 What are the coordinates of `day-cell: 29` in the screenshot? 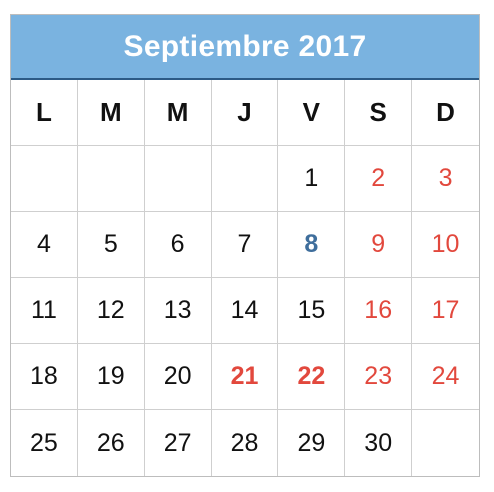 It's located at (312, 443).